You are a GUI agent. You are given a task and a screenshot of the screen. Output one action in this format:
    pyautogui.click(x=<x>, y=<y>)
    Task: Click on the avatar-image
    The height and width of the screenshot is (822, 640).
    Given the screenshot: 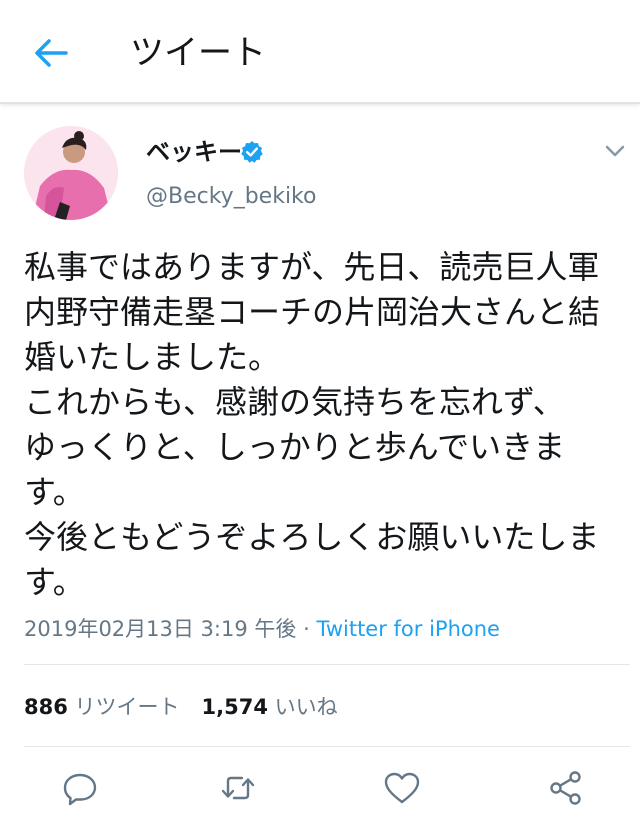 What is the action you would take?
    pyautogui.click(x=71, y=173)
    